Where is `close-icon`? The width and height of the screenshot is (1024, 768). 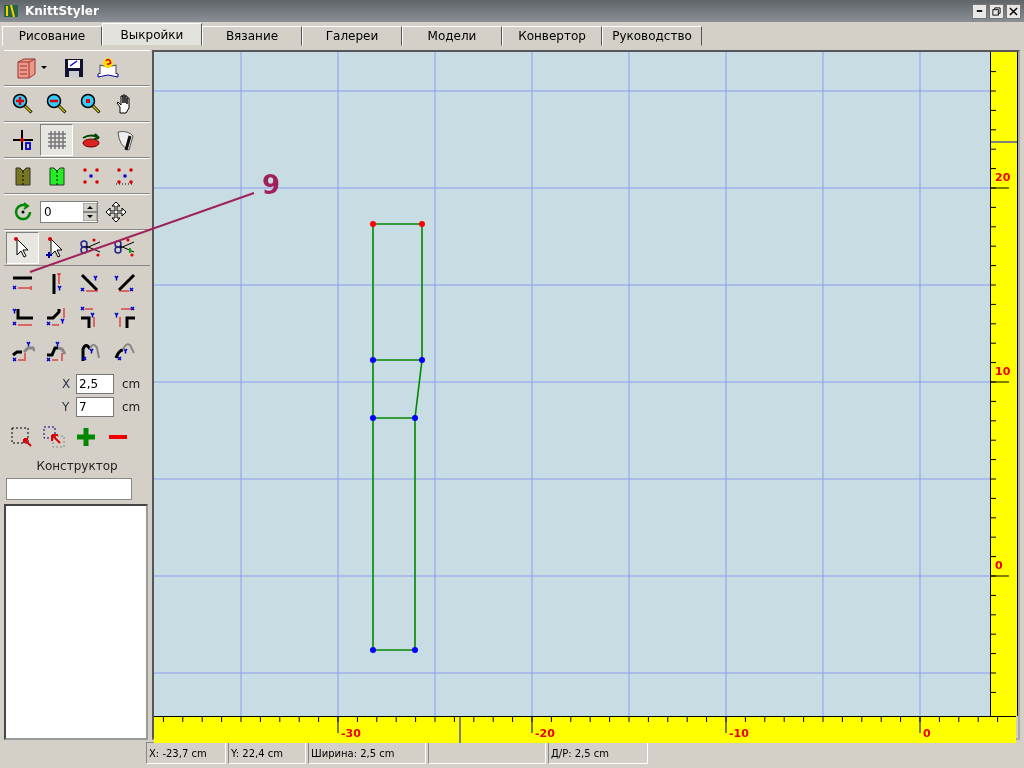 close-icon is located at coordinates (1013, 11).